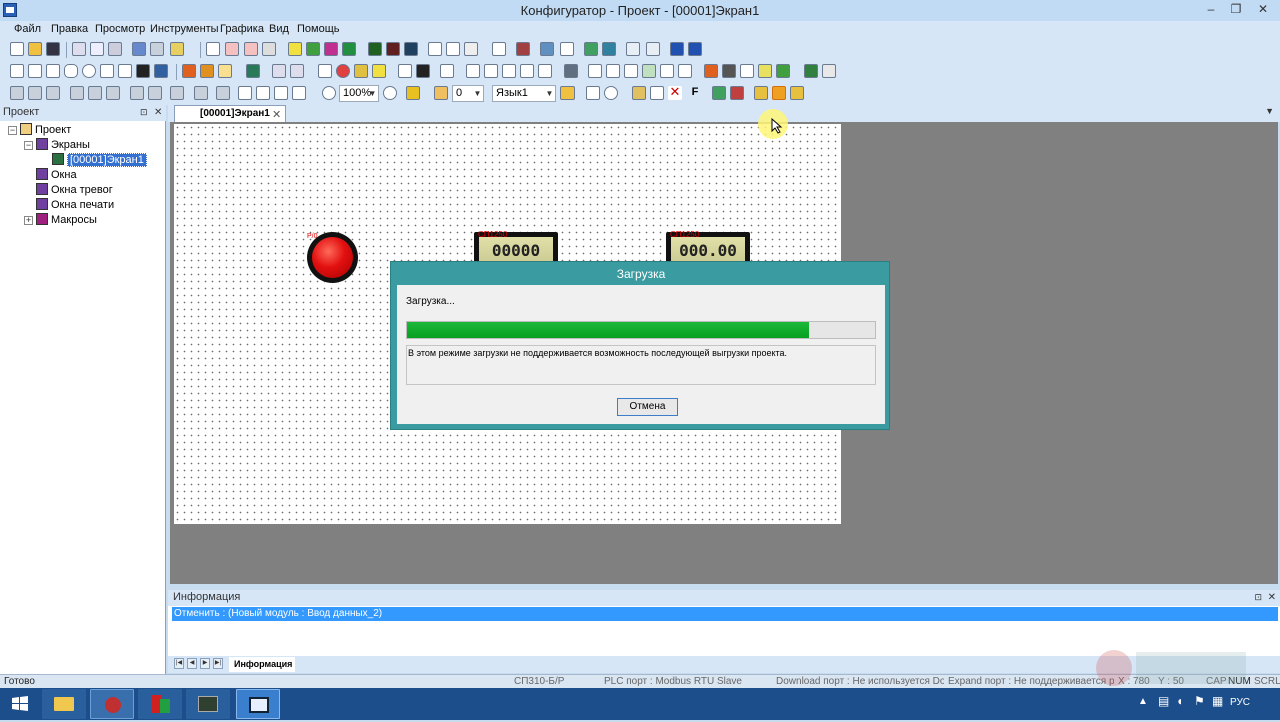 The image size is (1280, 722). I want to click on open-icon, so click(35, 49).